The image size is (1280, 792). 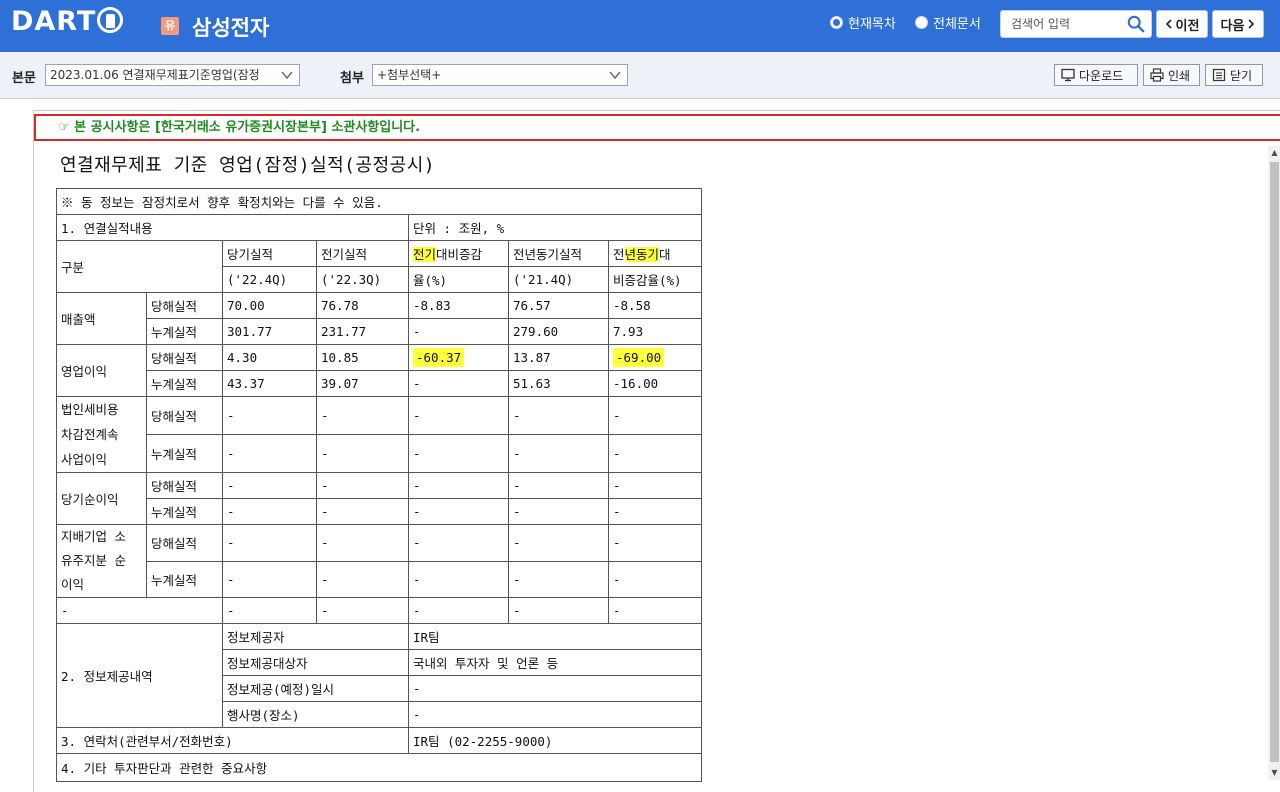 What do you see at coordinates (101, 370) in the screenshot?
I see `row-group-label: 영업이익` at bounding box center [101, 370].